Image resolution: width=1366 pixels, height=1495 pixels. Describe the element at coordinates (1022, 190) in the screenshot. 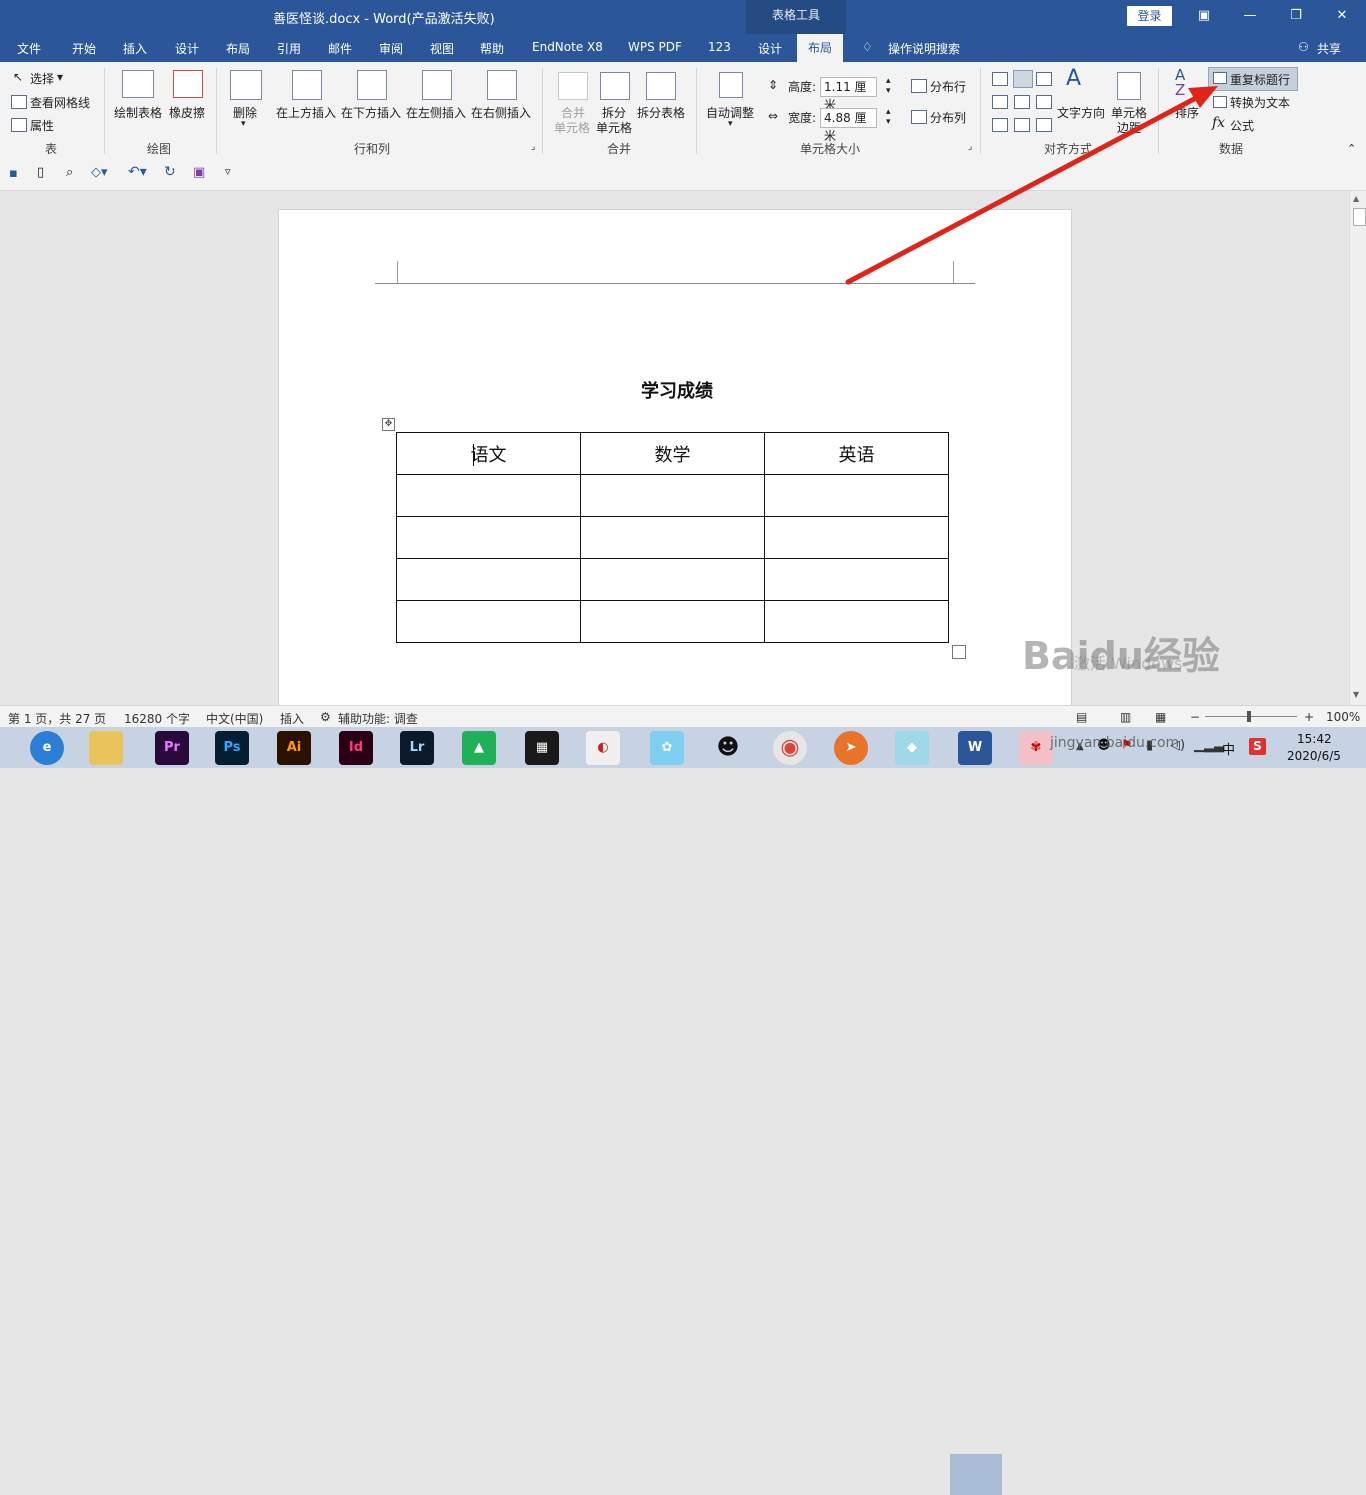

I see `arrow-shaft` at that location.